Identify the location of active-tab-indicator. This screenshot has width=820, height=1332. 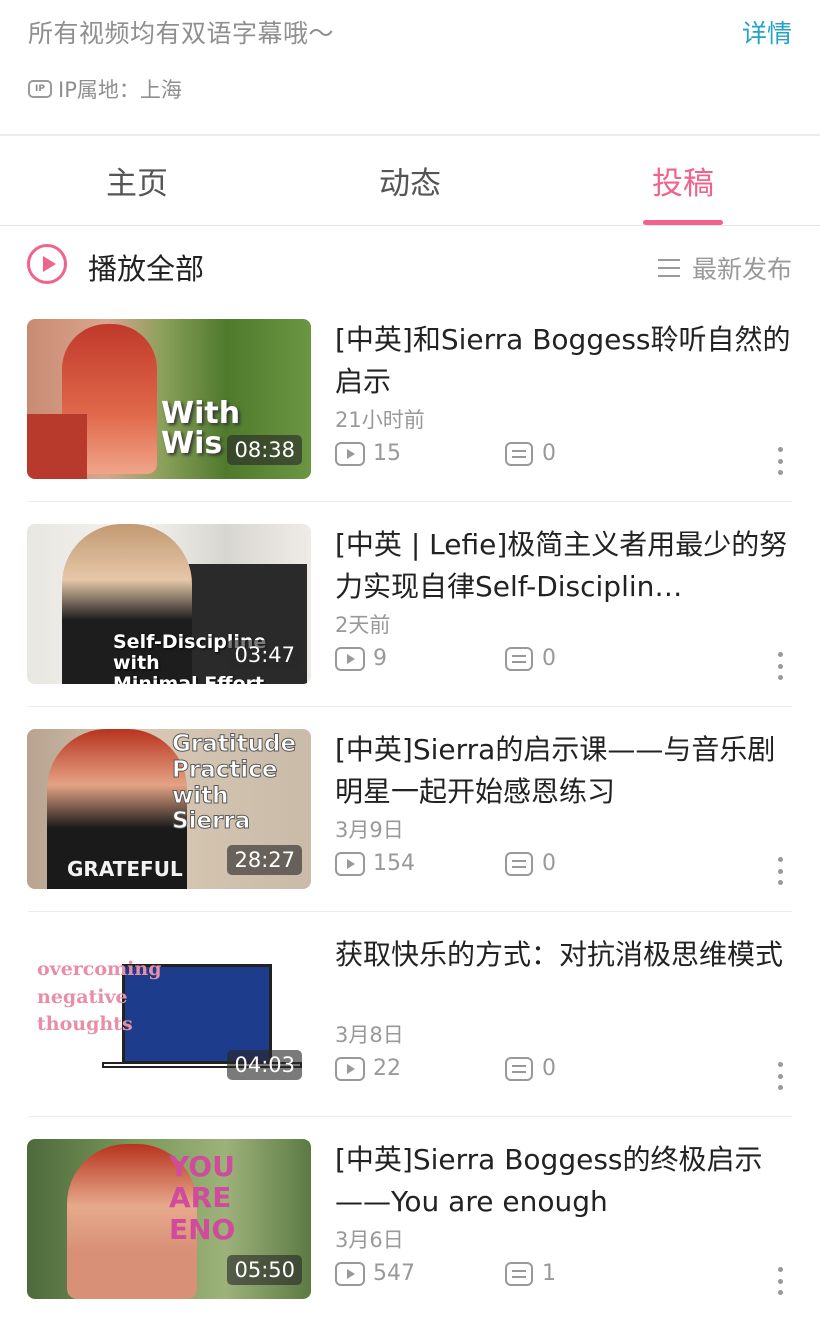
(683, 222).